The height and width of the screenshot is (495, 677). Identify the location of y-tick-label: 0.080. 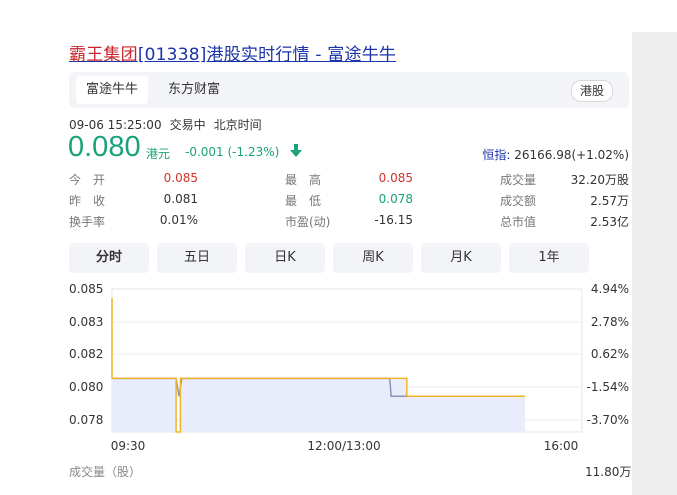
(86, 387).